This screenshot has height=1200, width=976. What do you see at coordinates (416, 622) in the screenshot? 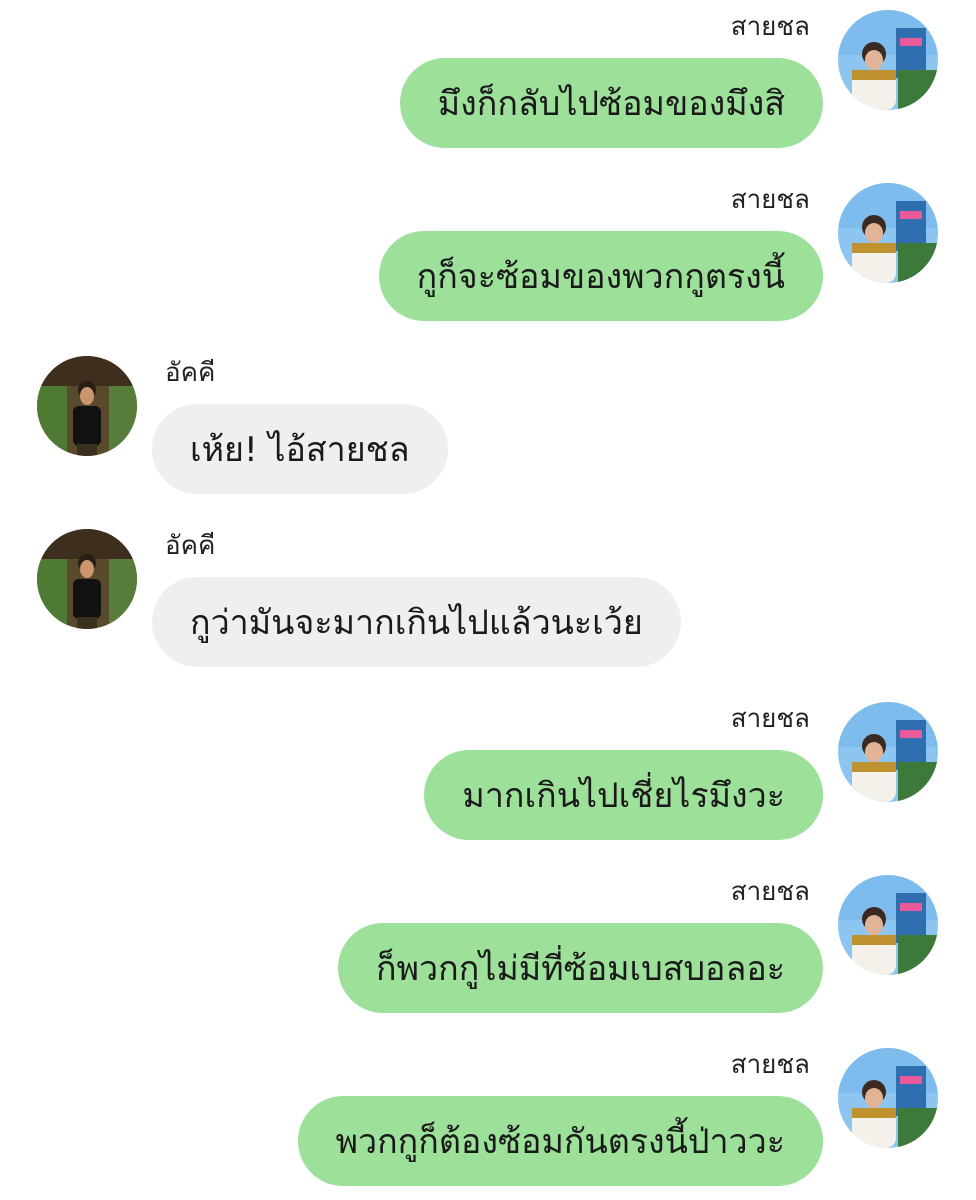
I see `message-bubble: กูว่ามันจะมากเกินไปแล้วนะเว้ย` at bounding box center [416, 622].